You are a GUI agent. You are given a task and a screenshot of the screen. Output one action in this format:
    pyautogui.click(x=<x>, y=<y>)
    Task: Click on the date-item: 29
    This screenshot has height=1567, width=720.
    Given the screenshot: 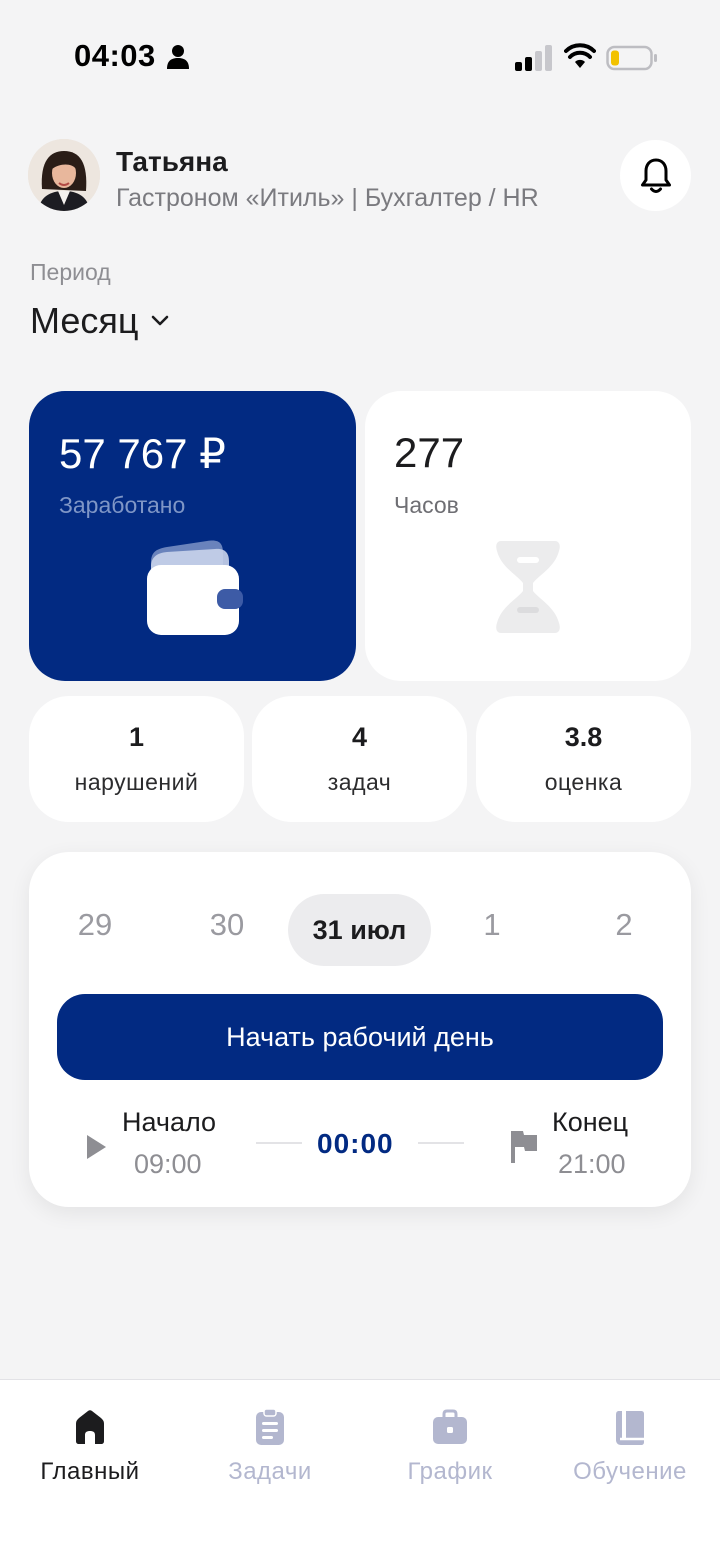 What is the action you would take?
    pyautogui.click(x=95, y=925)
    